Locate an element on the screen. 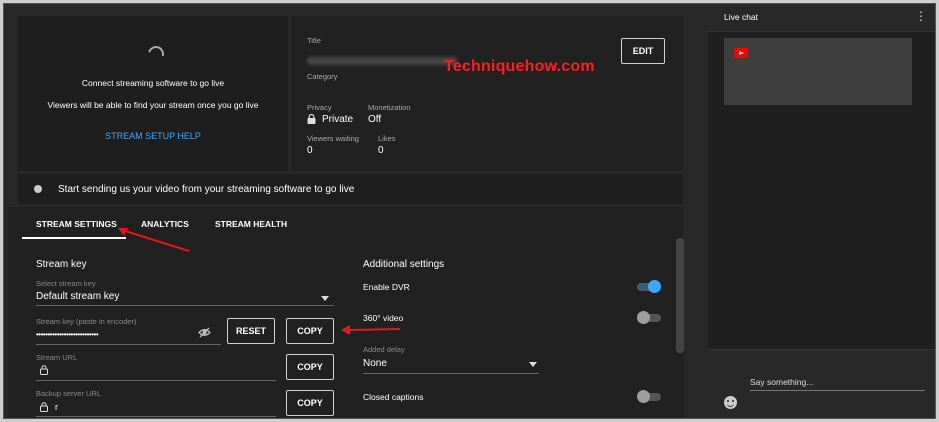 The image size is (939, 422). privacy-value: Private is located at coordinates (338, 119).